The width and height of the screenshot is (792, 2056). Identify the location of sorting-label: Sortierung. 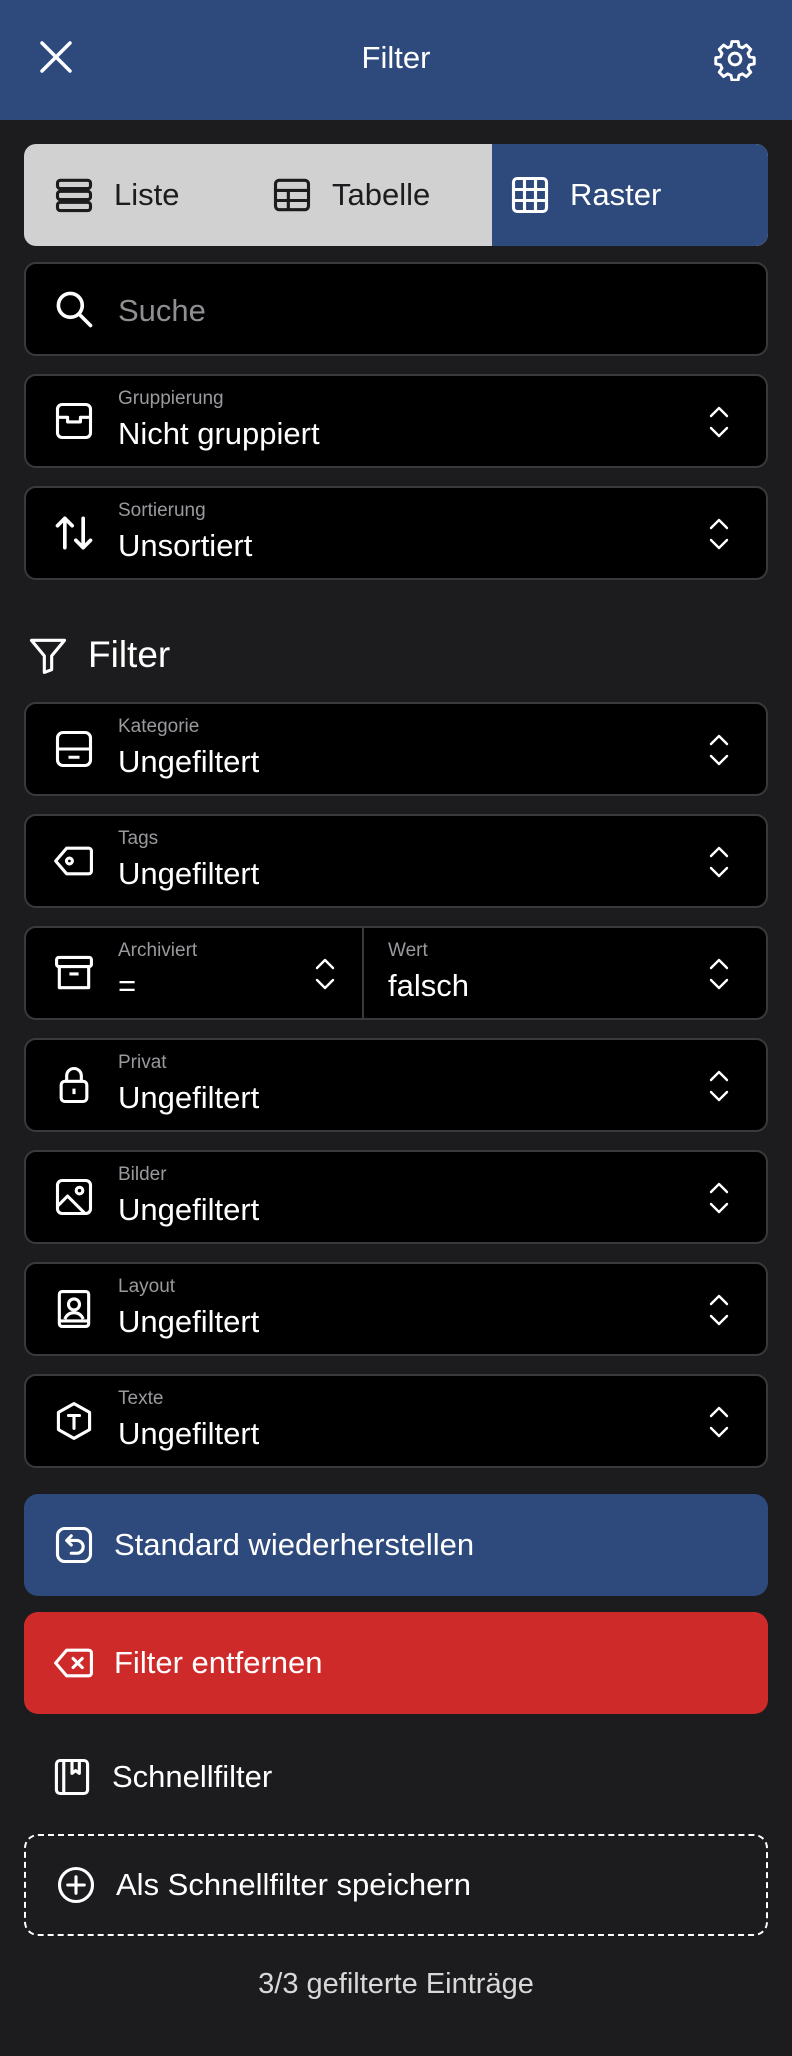
(162, 510).